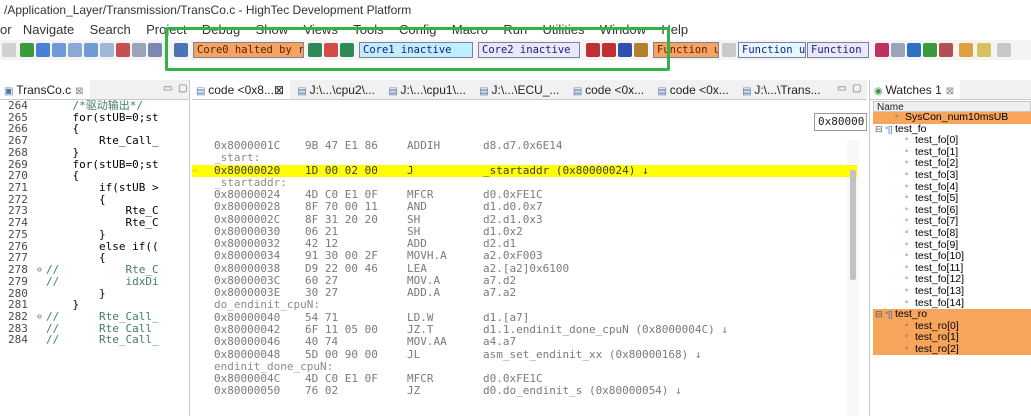 The width and height of the screenshot is (1031, 416). I want to click on menu-item-utilities: Utilities, so click(564, 30).